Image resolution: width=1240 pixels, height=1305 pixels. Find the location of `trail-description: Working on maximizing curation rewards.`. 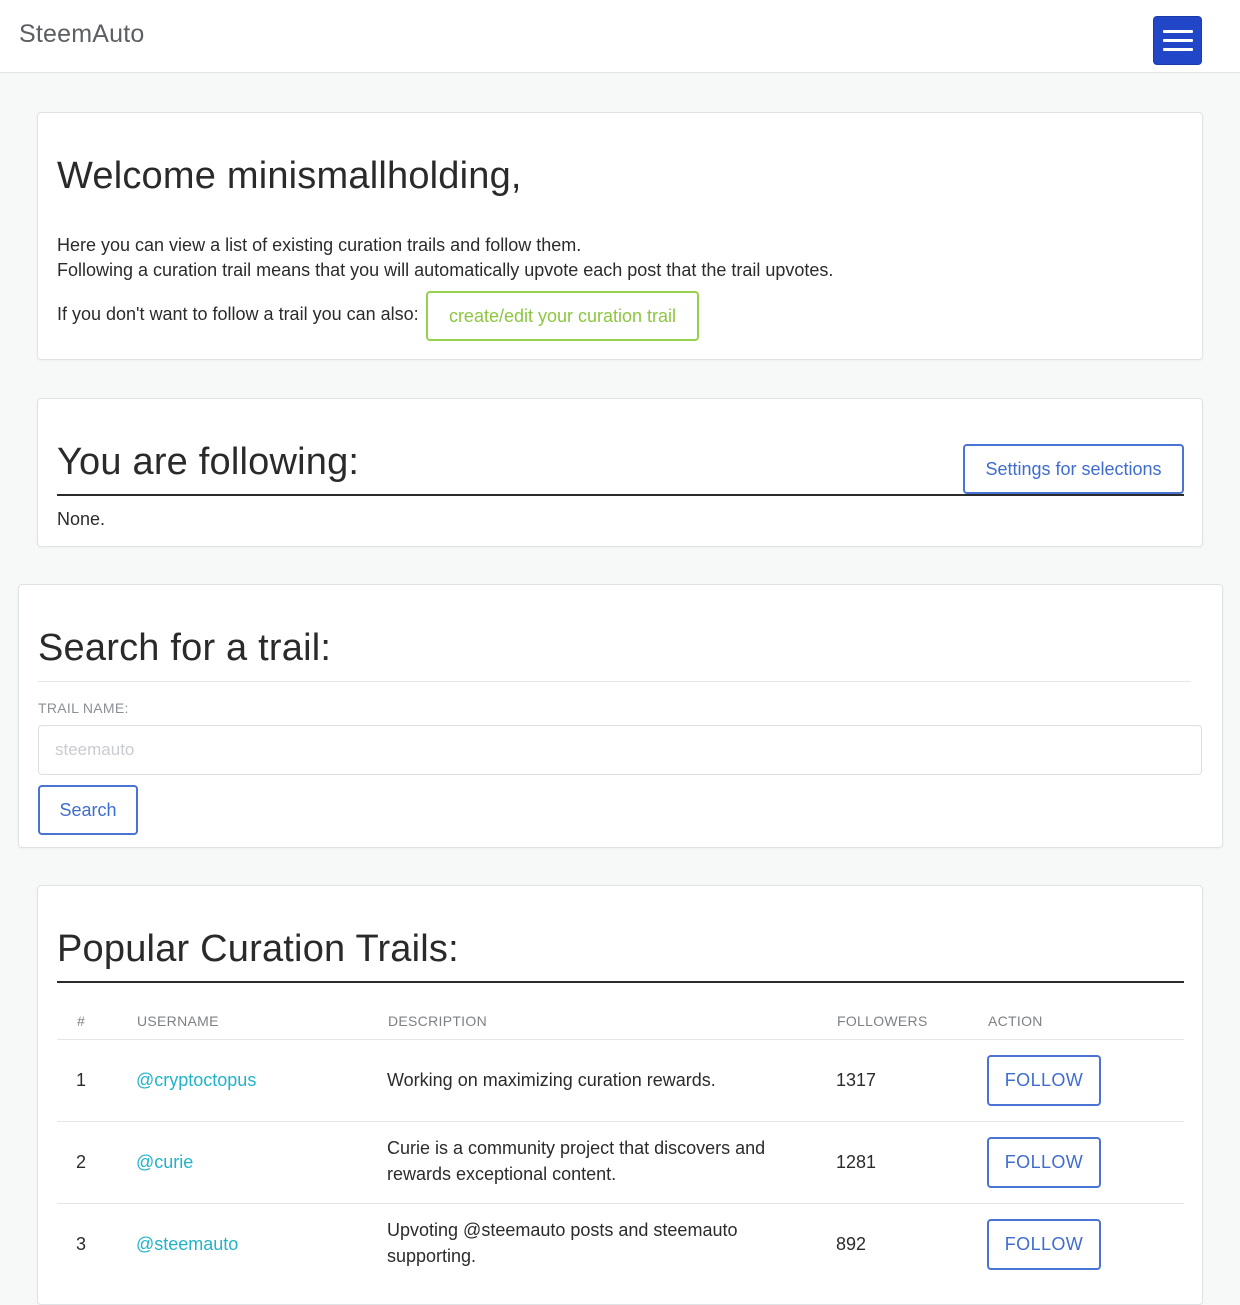

trail-description: Working on maximizing curation rewards. is located at coordinates (551, 1080).